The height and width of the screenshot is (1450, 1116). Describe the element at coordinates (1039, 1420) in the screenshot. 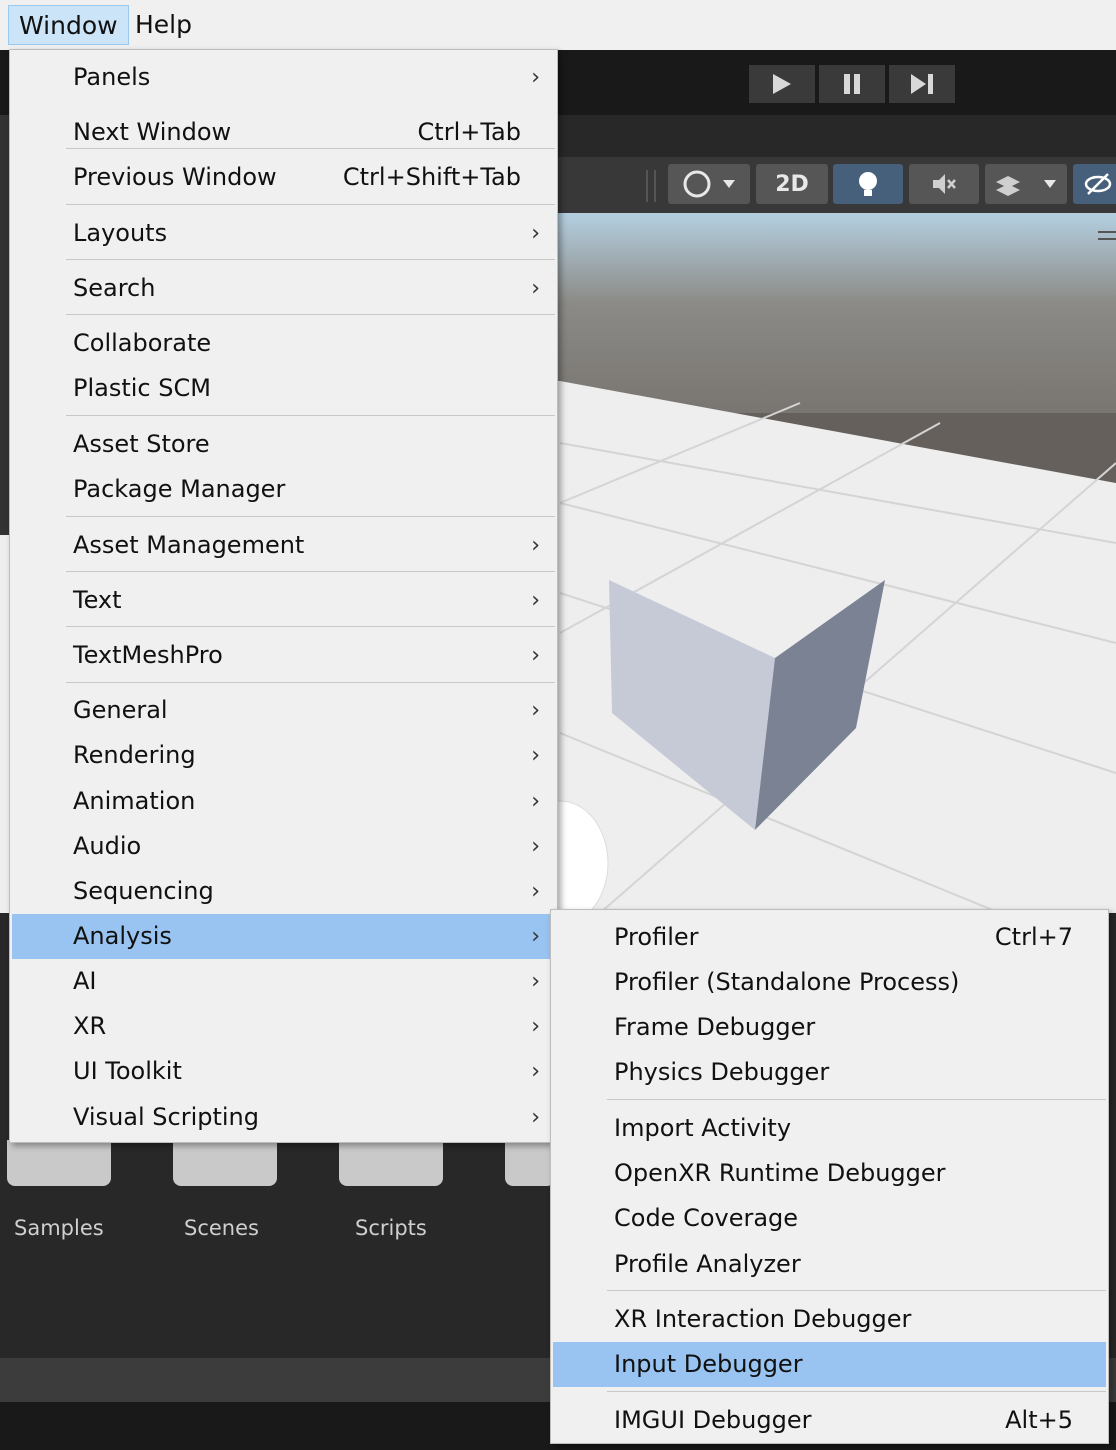

I see `menu-item-shortcut: Alt+5` at that location.